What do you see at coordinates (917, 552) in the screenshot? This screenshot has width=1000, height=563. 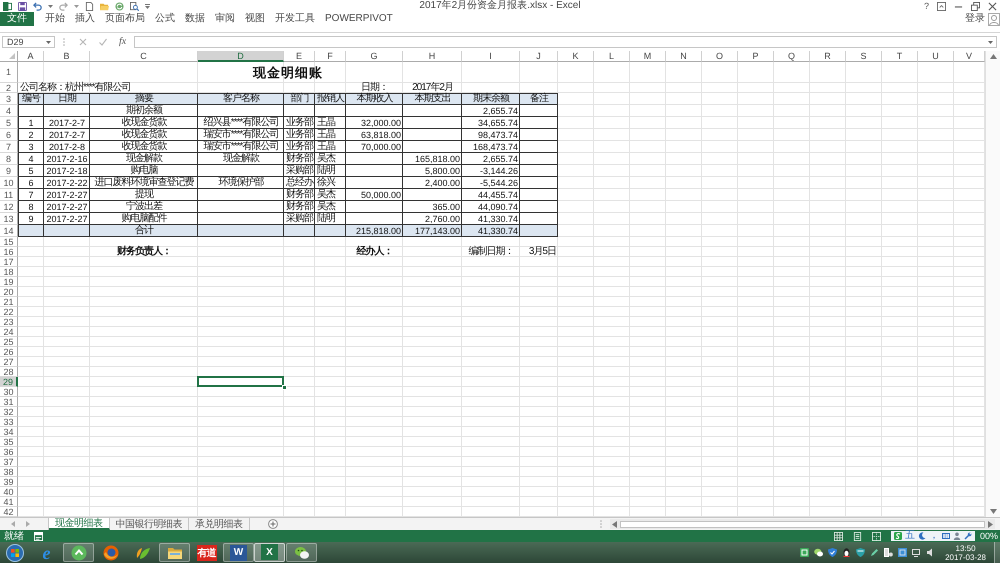 I see `monitor-icon` at bounding box center [917, 552].